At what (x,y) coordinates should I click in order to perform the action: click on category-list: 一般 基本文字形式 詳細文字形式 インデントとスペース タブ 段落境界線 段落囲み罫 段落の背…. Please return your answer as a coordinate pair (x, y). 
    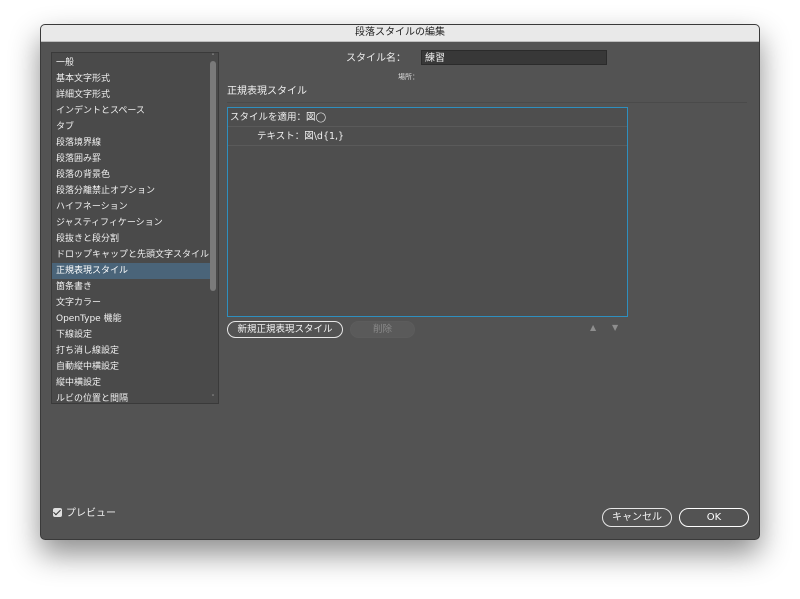
    Looking at the image, I should click on (135, 228).